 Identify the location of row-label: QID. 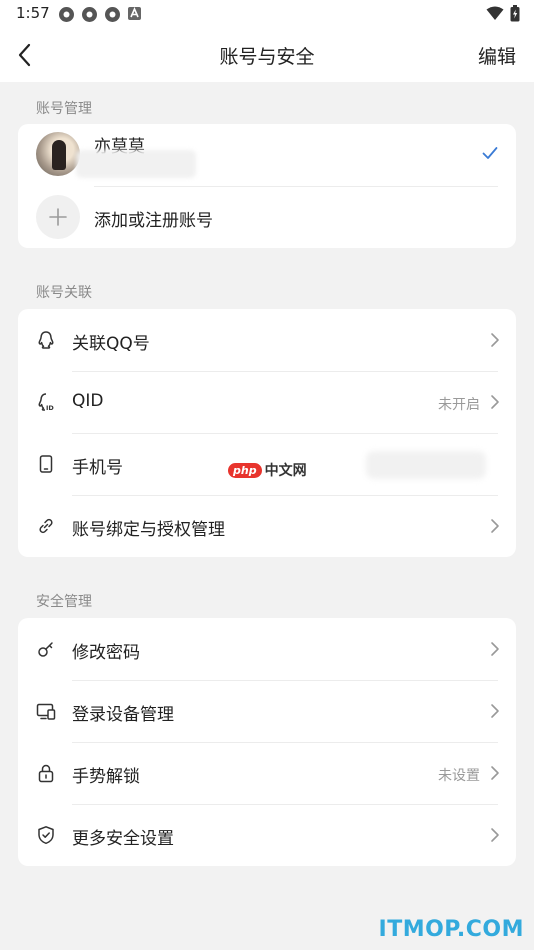
(88, 401).